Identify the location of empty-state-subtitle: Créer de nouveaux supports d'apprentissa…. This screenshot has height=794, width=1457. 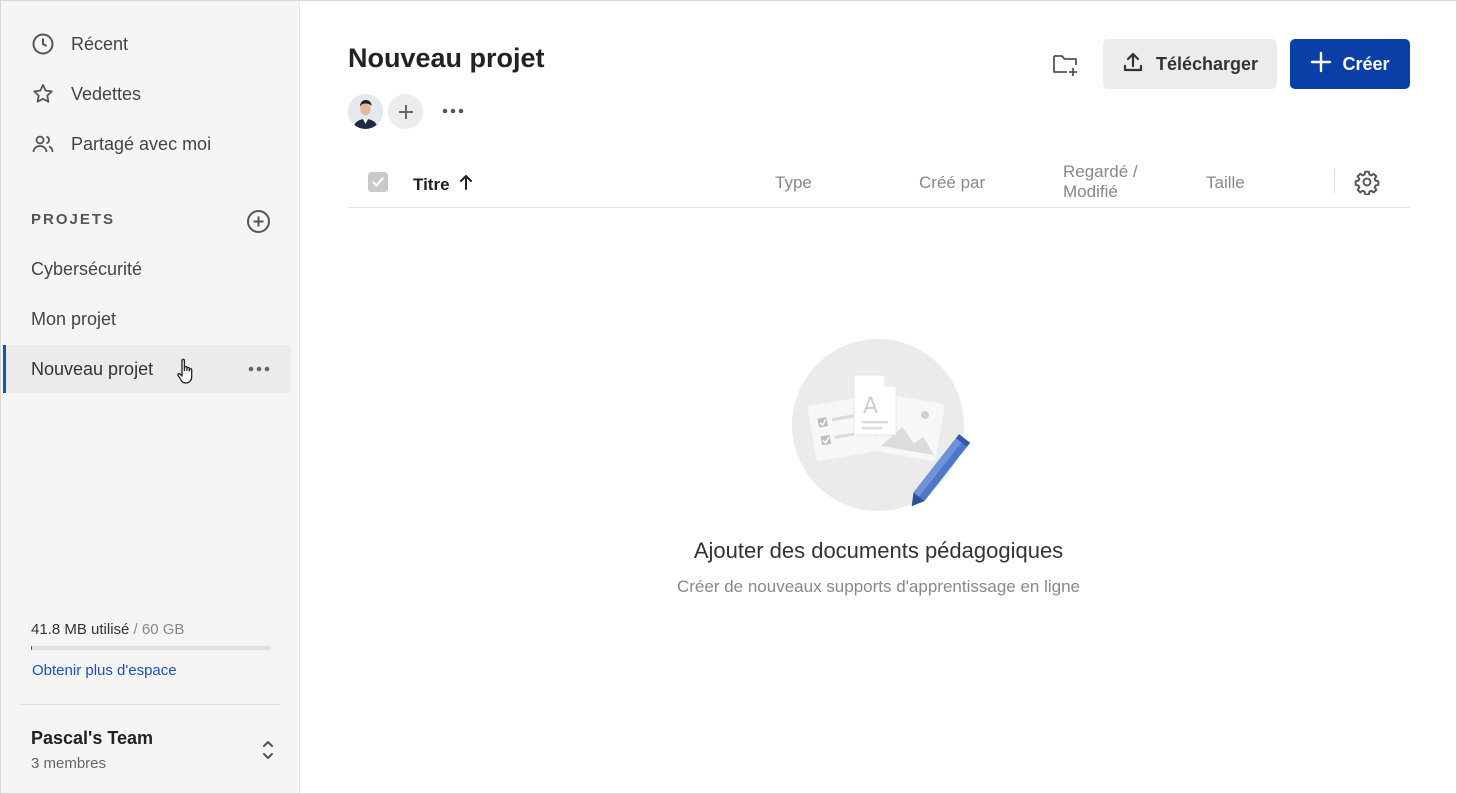
(878, 586).